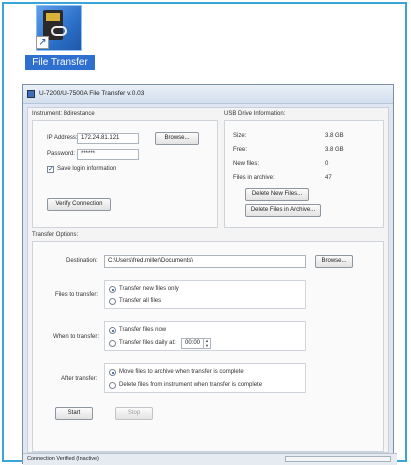 This screenshot has width=411, height=465. What do you see at coordinates (255, 114) in the screenshot?
I see `usb-group-label: USB Drive Information:` at bounding box center [255, 114].